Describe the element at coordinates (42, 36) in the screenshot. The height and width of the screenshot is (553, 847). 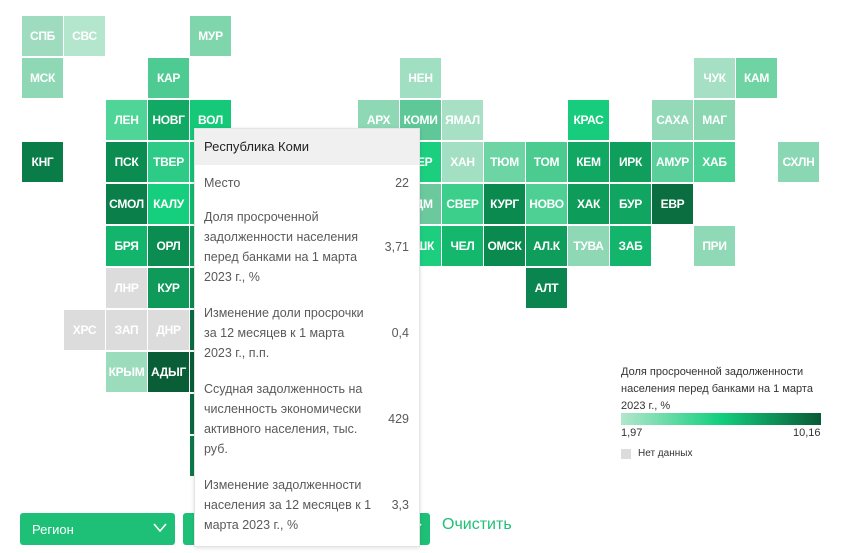
I see `region-tile: СПБ` at that location.